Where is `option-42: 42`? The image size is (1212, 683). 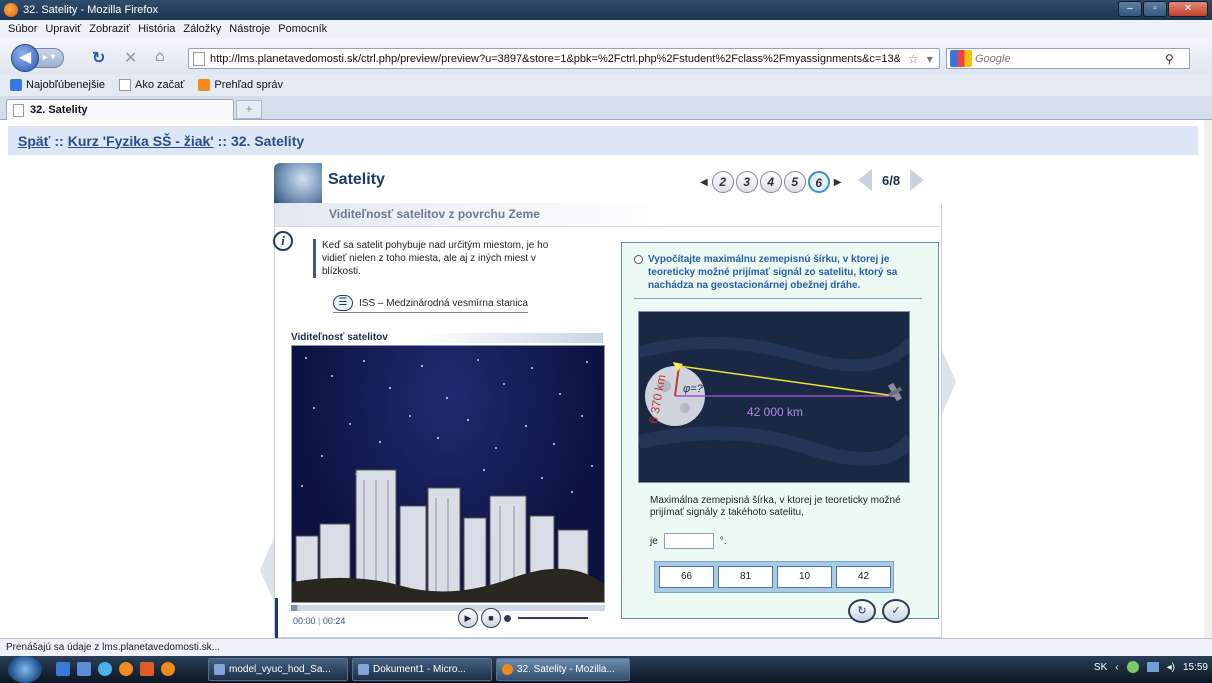 option-42: 42 is located at coordinates (863, 577).